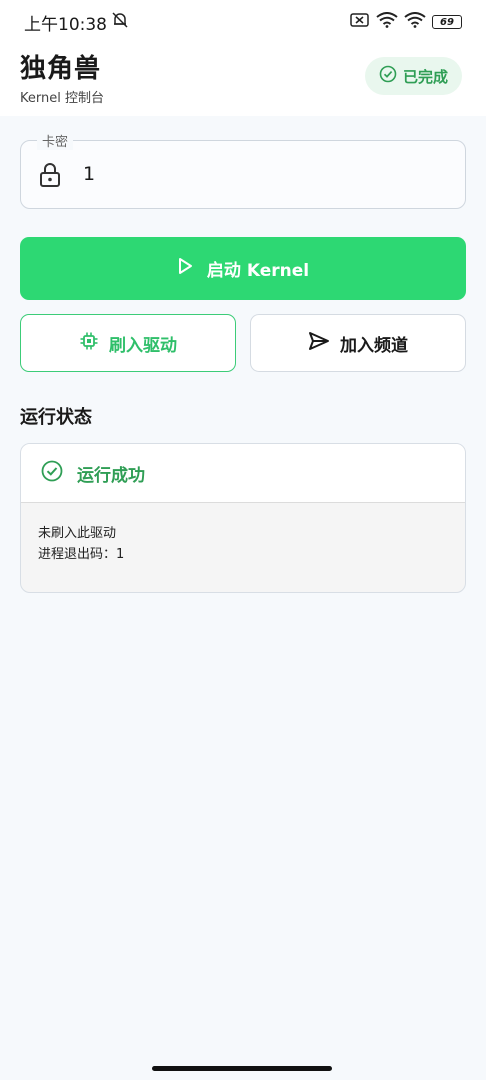  Describe the element at coordinates (120, 22) in the screenshot. I see `mute-bell-icon` at that location.